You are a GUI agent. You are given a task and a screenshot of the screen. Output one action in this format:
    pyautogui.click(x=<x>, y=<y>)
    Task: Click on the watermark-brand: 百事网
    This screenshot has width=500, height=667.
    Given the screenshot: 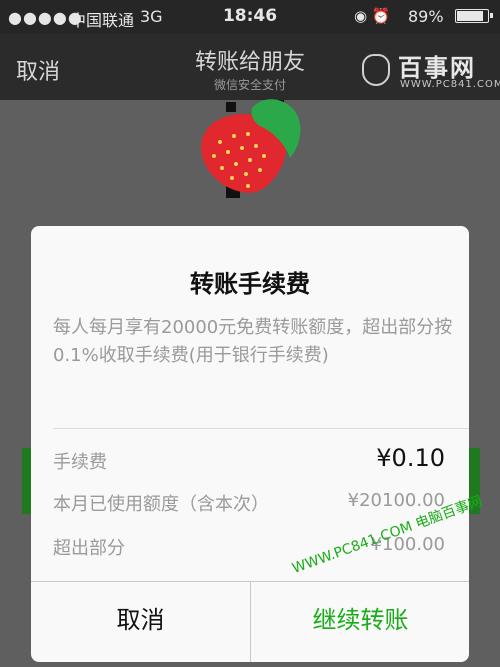 What is the action you would take?
    pyautogui.click(x=437, y=68)
    